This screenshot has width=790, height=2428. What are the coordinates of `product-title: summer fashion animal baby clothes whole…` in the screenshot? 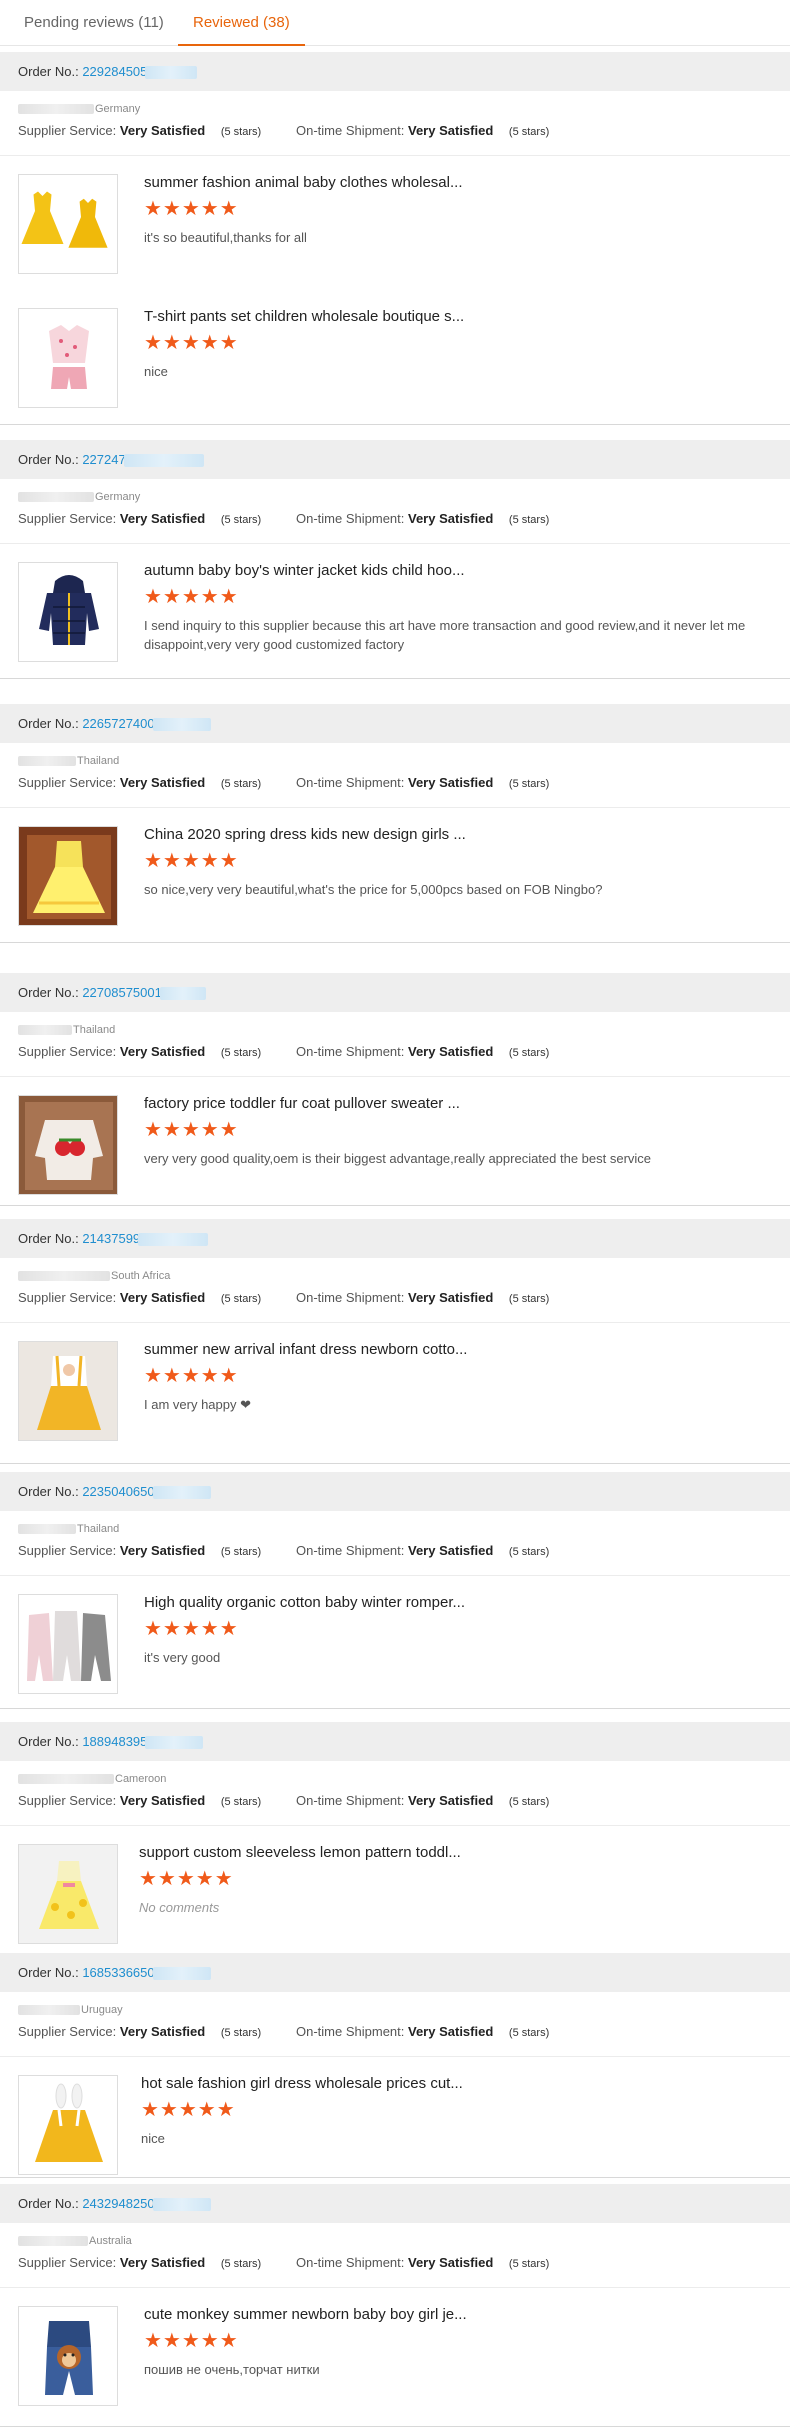 It's located at (303, 182).